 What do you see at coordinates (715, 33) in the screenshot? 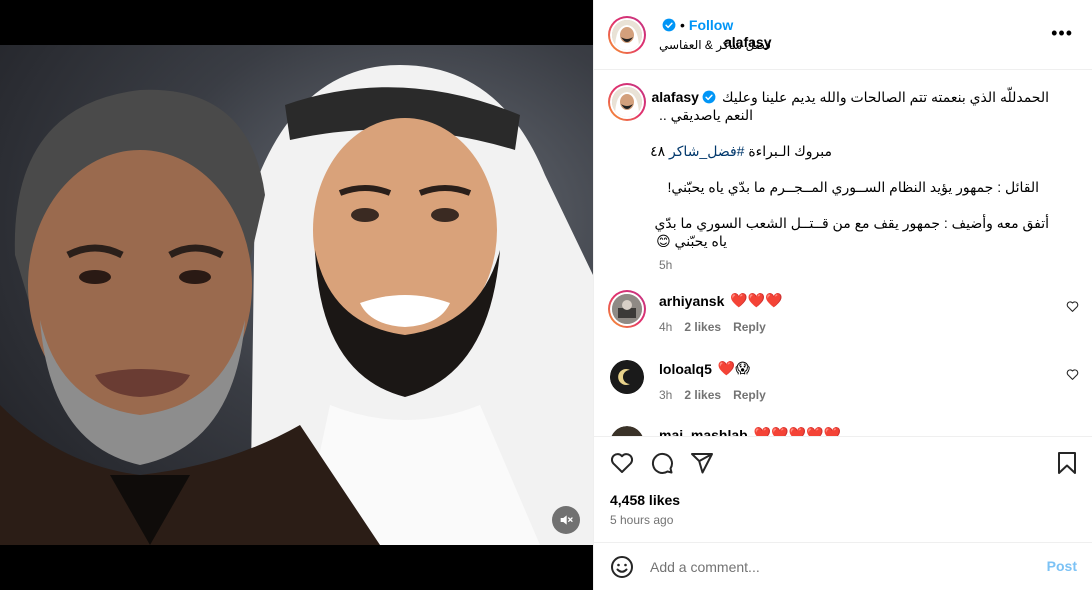
I see `header-title-row: alafasy • Follow` at bounding box center [715, 33].